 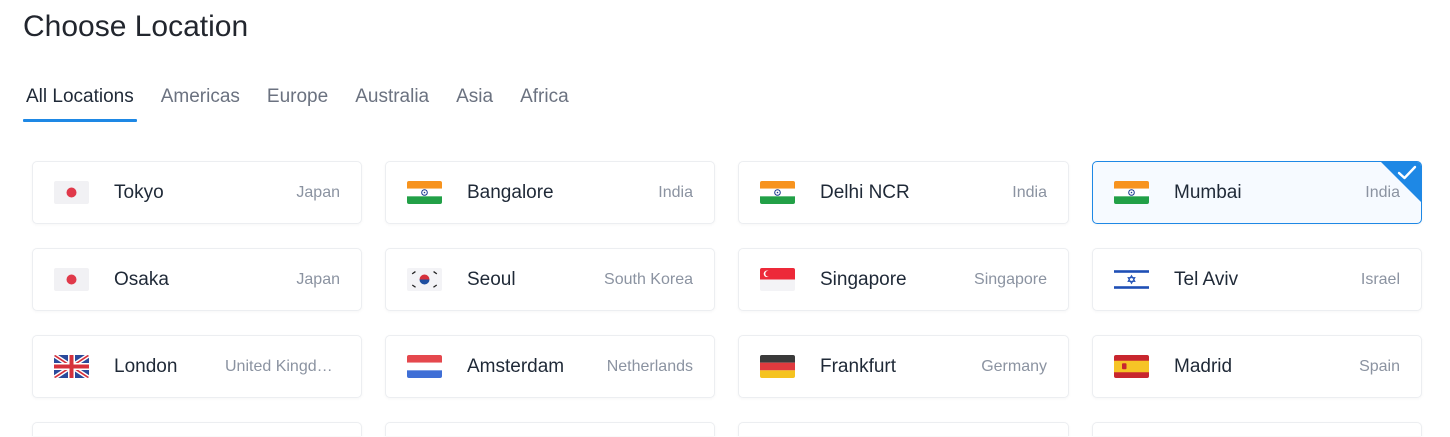 I want to click on germany-flag-icon, so click(x=777, y=366).